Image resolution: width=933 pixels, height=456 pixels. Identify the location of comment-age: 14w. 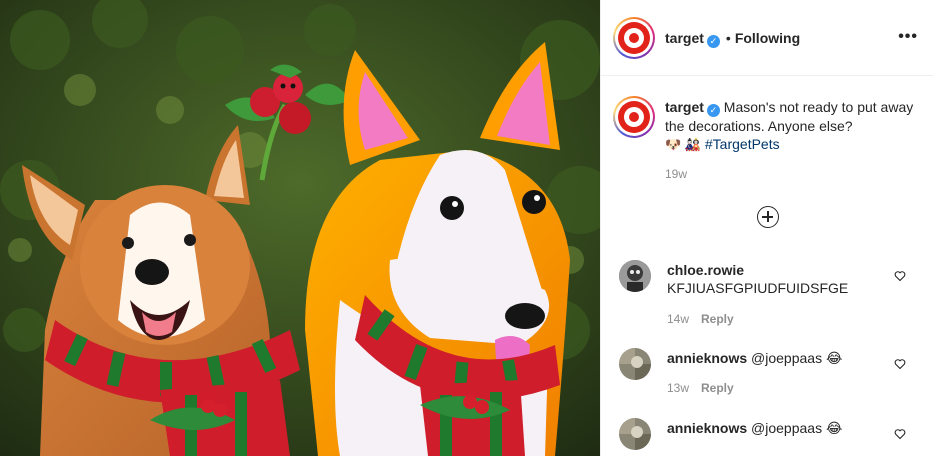
(678, 319).